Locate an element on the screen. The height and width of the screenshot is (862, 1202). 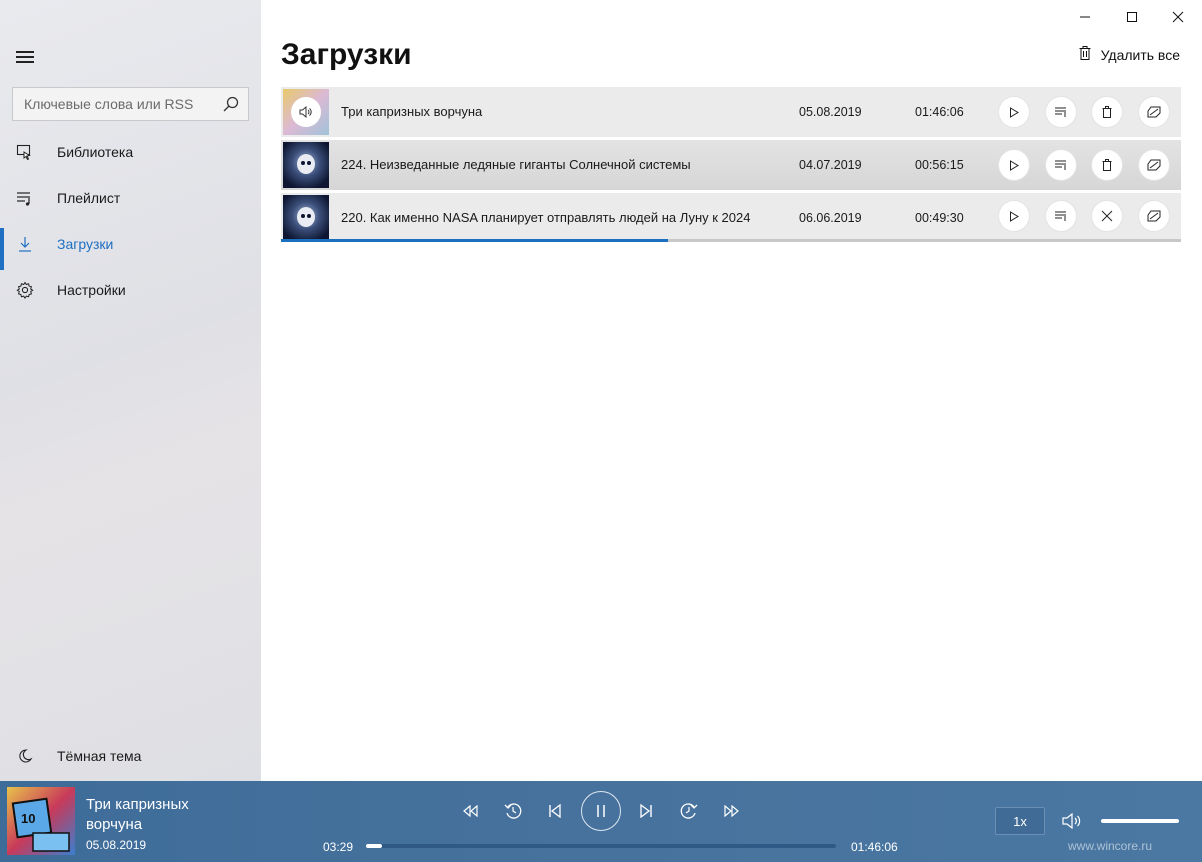
volume-slider-fill is located at coordinates (1140, 821).